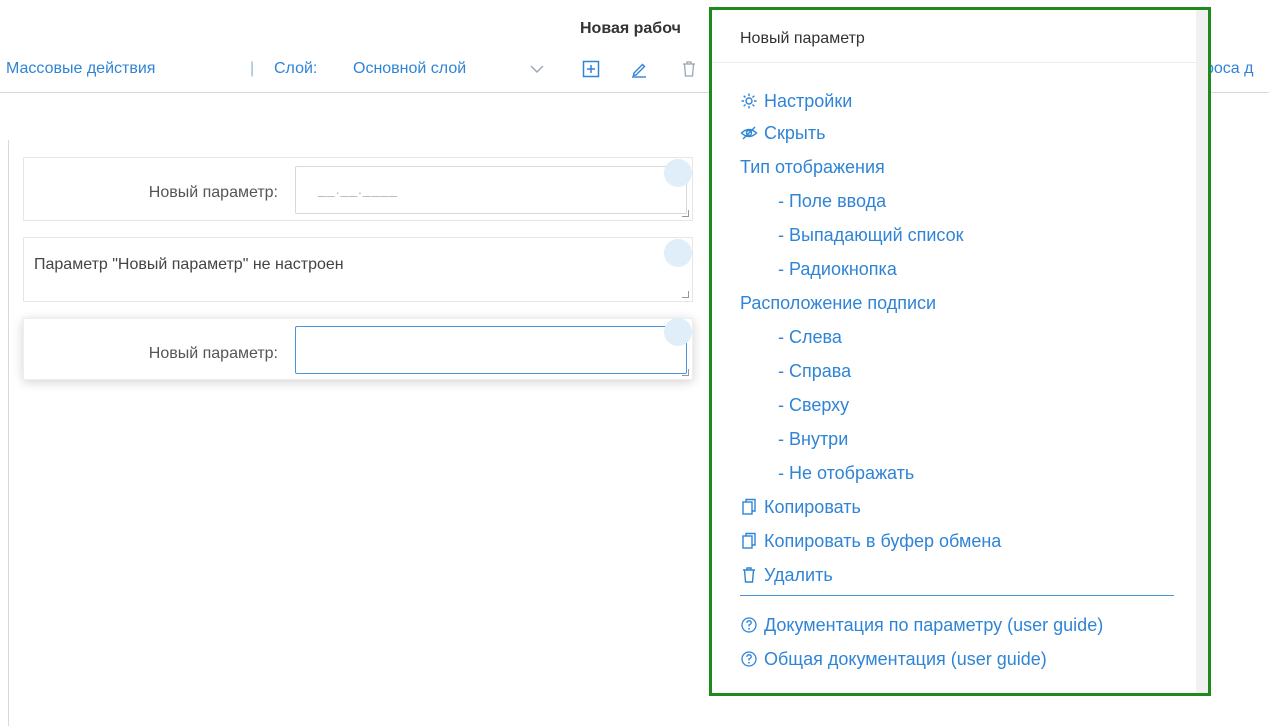  I want to click on page-title: Новая рабоч, so click(630, 28).